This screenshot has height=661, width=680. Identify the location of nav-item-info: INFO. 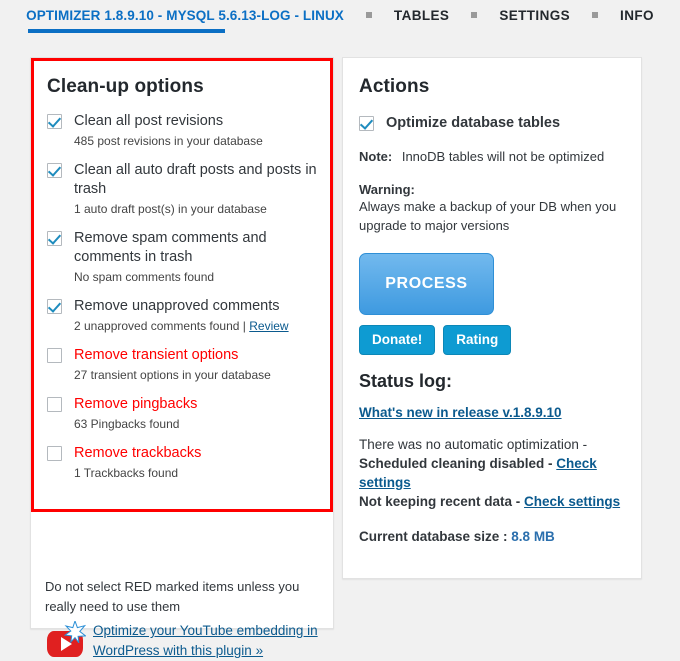
(637, 15).